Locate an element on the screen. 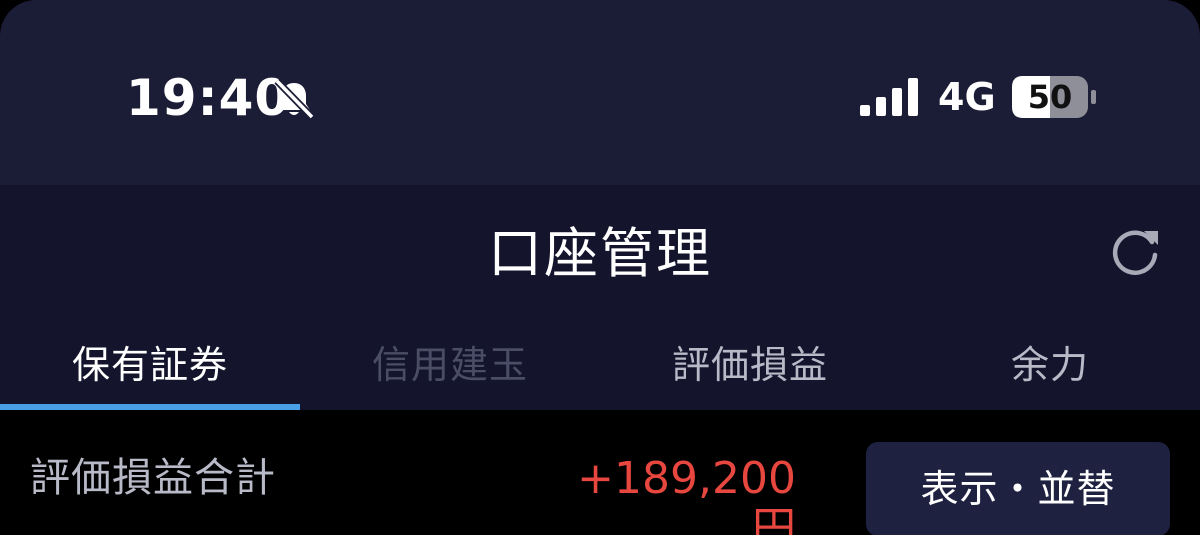 The image size is (1200, 535). tab-valuation-label: 評価損益 is located at coordinates (749, 365).